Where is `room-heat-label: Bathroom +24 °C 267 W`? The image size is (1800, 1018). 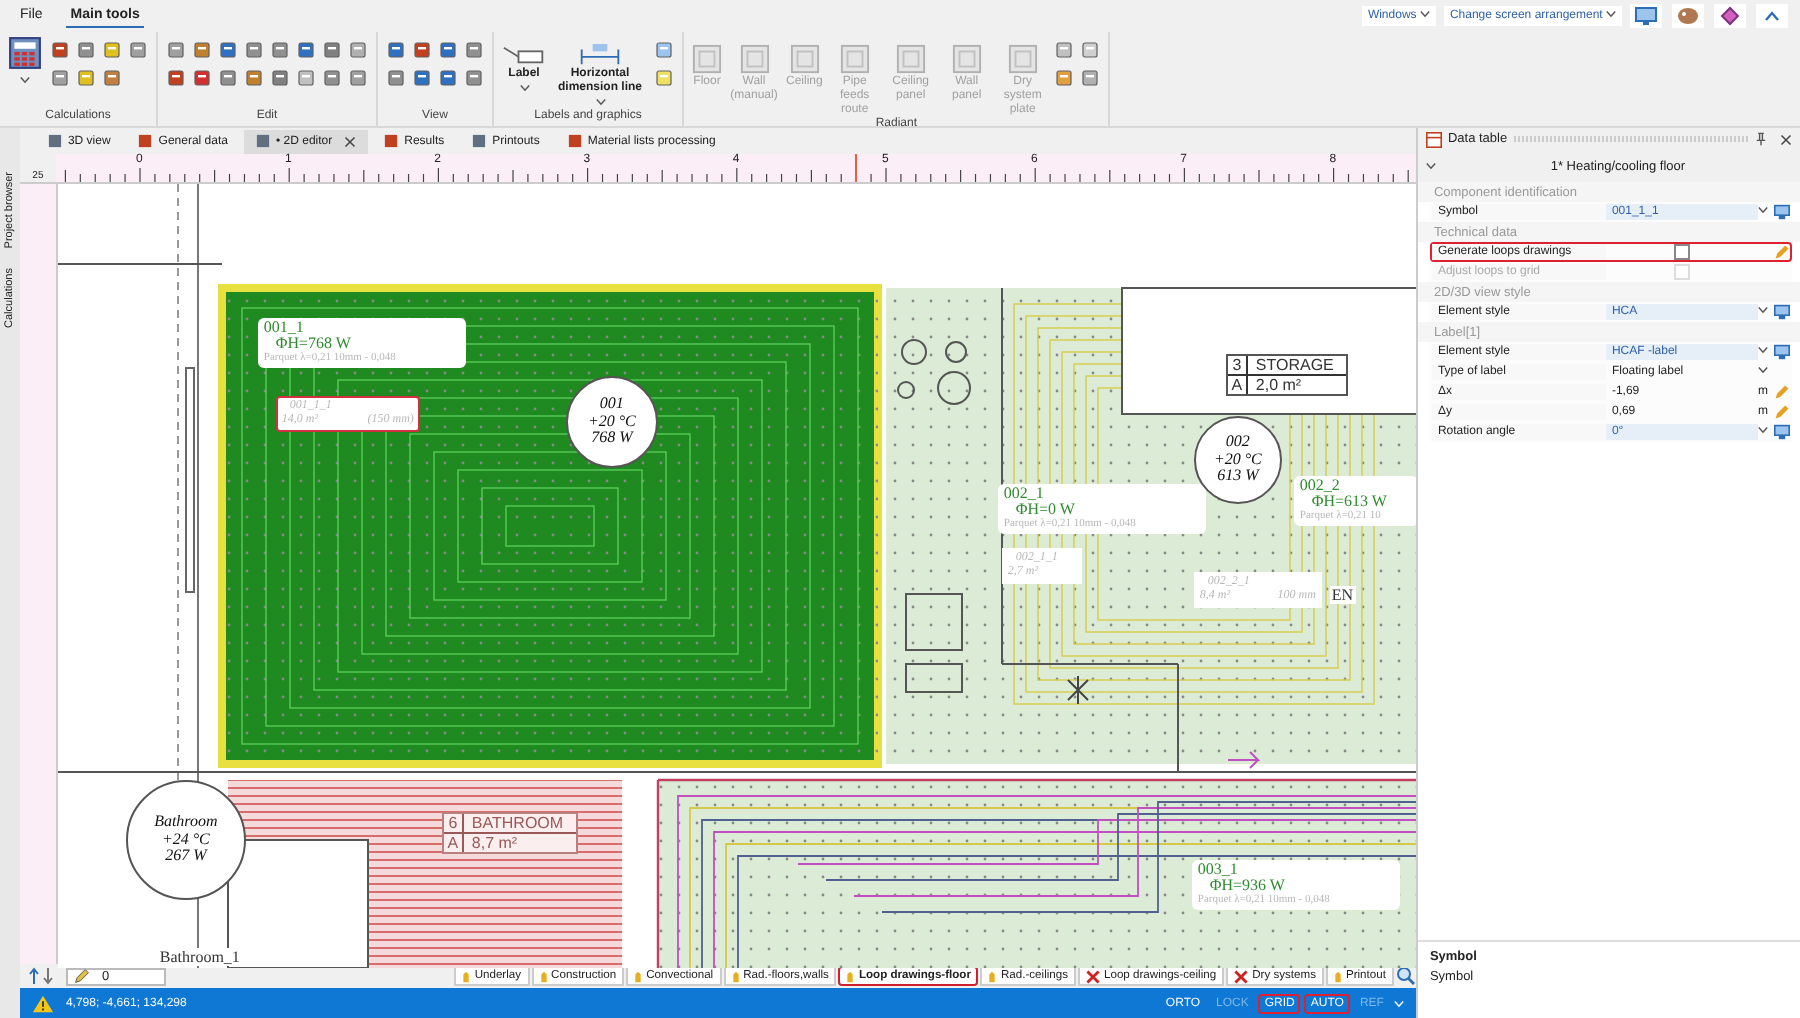
room-heat-label: Bathroom +24 °C 267 W is located at coordinates (185, 840).